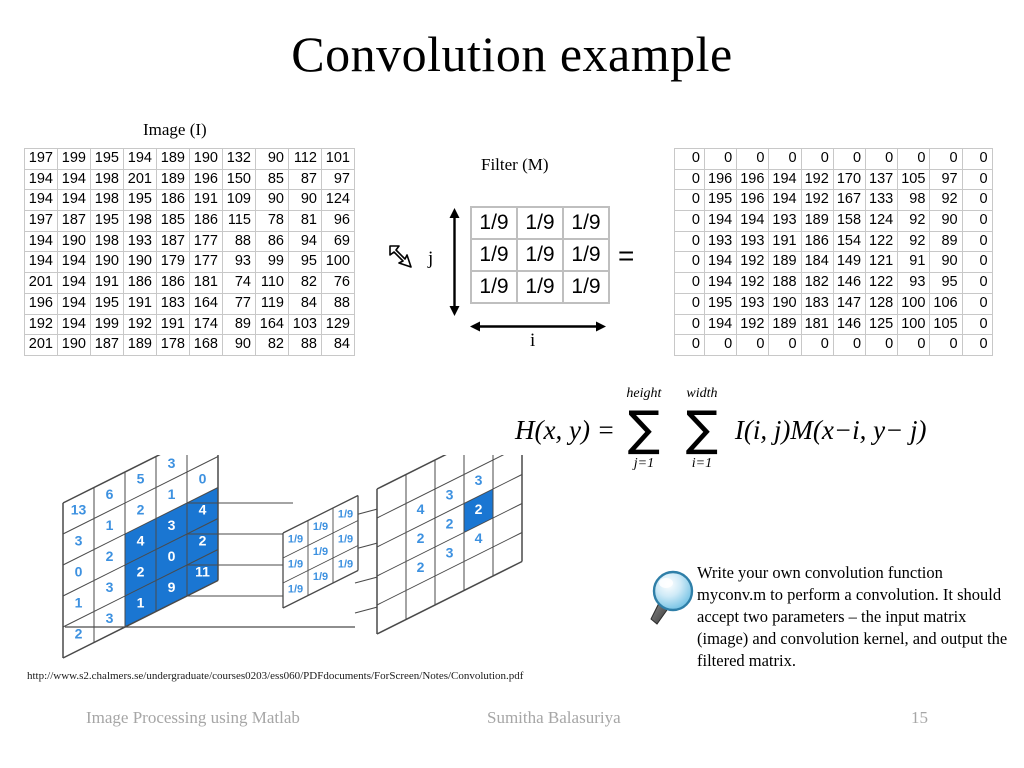 This screenshot has height=768, width=1024. What do you see at coordinates (239, 221) in the screenshot?
I see `matrix-cell: 115` at bounding box center [239, 221].